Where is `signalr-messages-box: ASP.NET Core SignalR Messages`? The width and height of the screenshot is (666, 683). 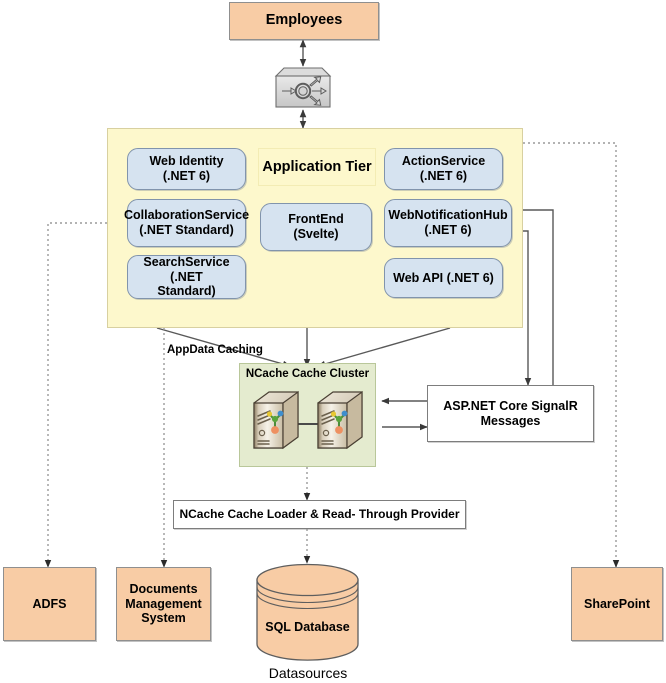
signalr-messages-box: ASP.NET Core SignalR Messages is located at coordinates (510, 413).